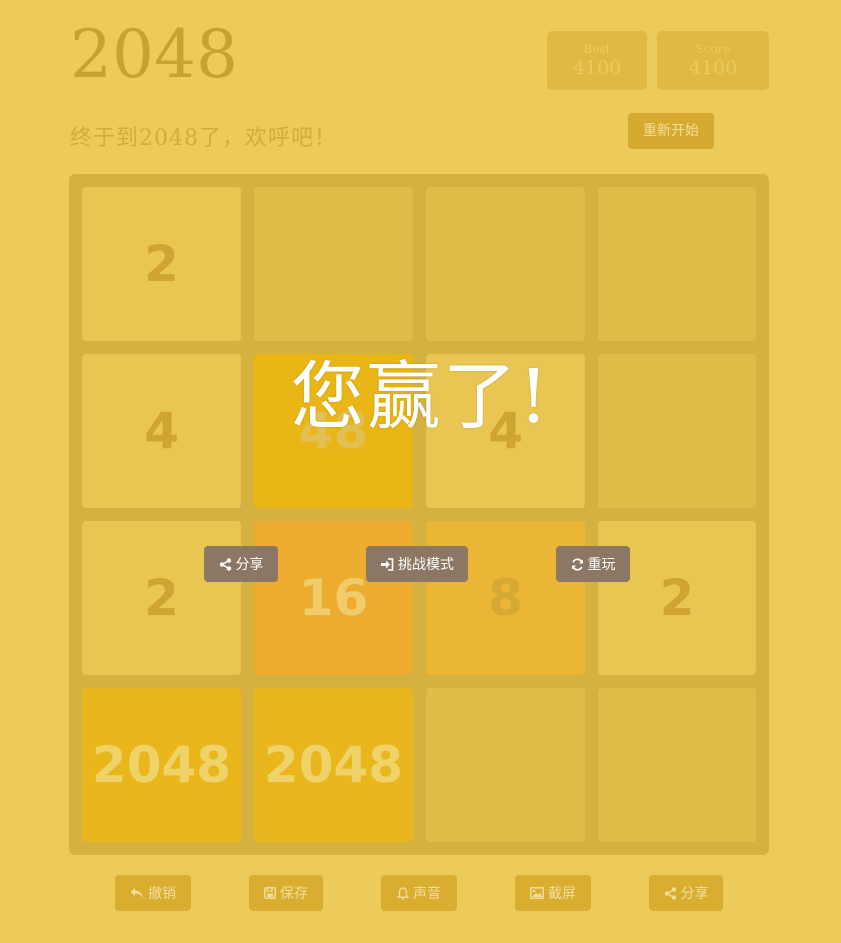 The image size is (841, 943). What do you see at coordinates (294, 894) in the screenshot?
I see `save-label: 保存` at bounding box center [294, 894].